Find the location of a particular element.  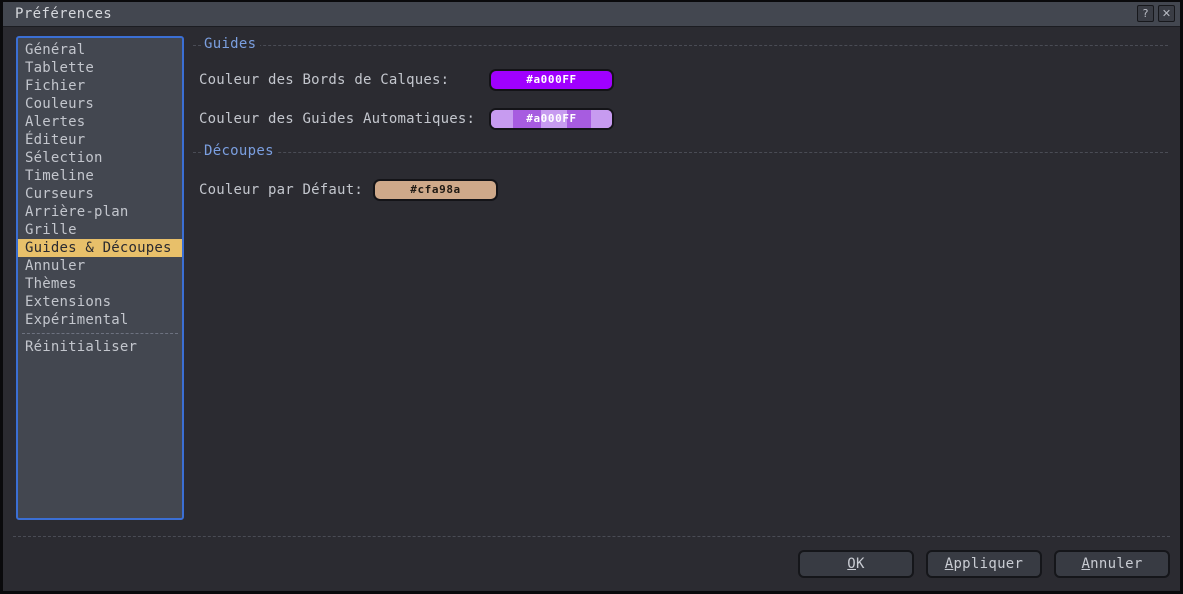

sidebar-item-6: Sélection is located at coordinates (100, 158).